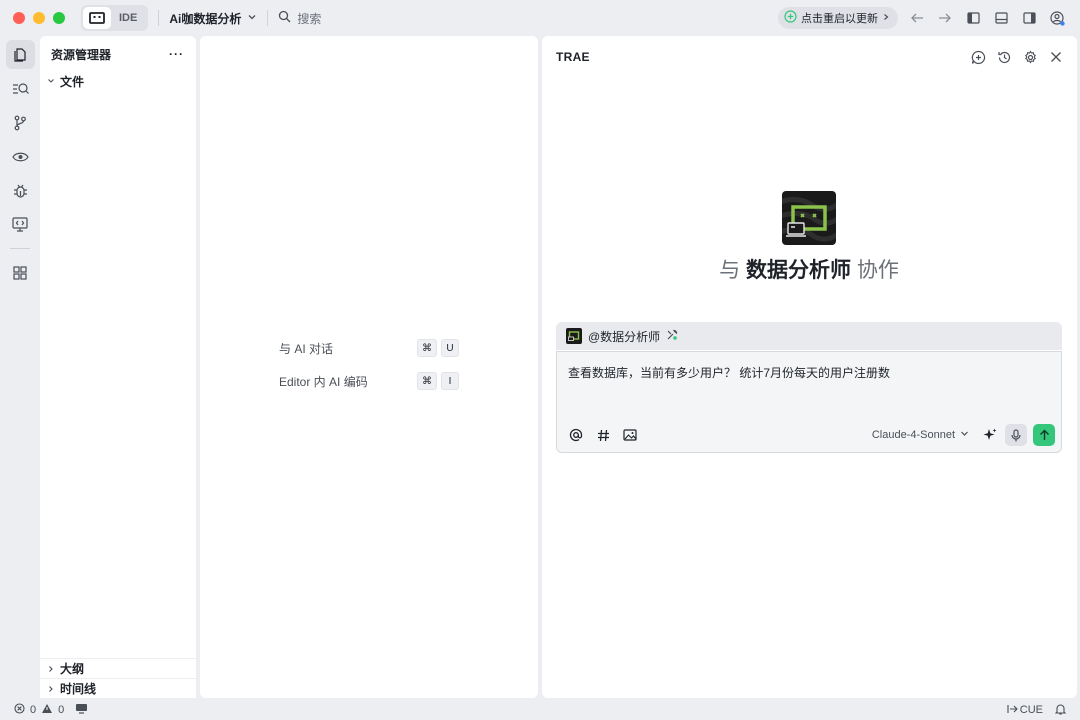 Image resolution: width=1080 pixels, height=720 pixels. Describe the element at coordinates (913, 435) in the screenshot. I see `model-name: Claude-4-Sonnet` at that location.